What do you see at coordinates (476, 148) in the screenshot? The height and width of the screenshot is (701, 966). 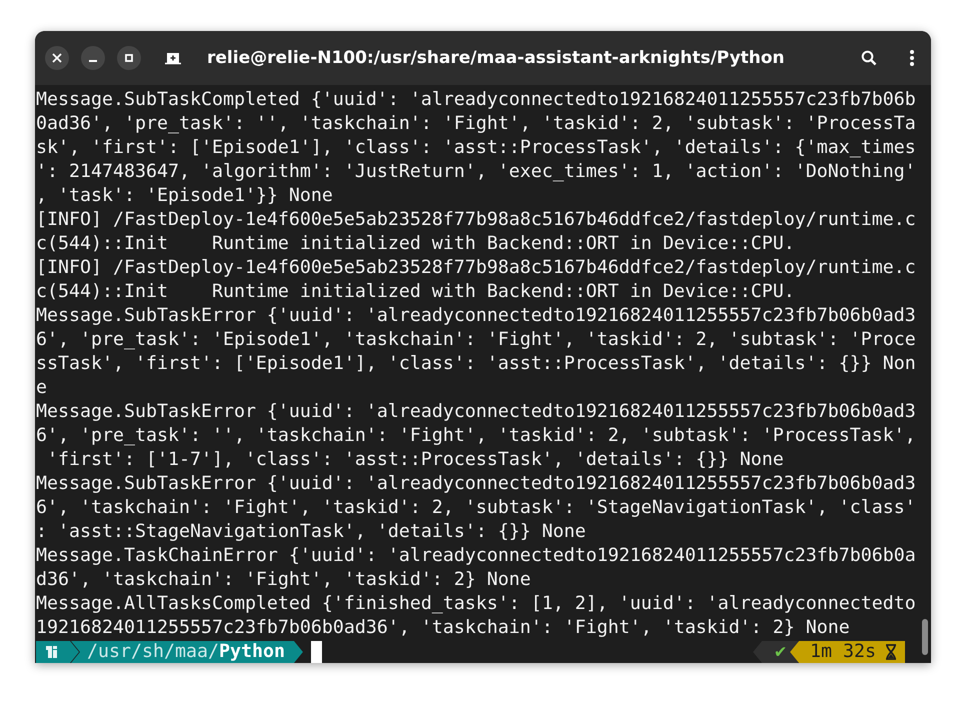 I see `terminal-line: sk', 'first': ['Episode1'], 'class': 'asst::ProcessTask', 'details': {'max_times` at bounding box center [476, 148].